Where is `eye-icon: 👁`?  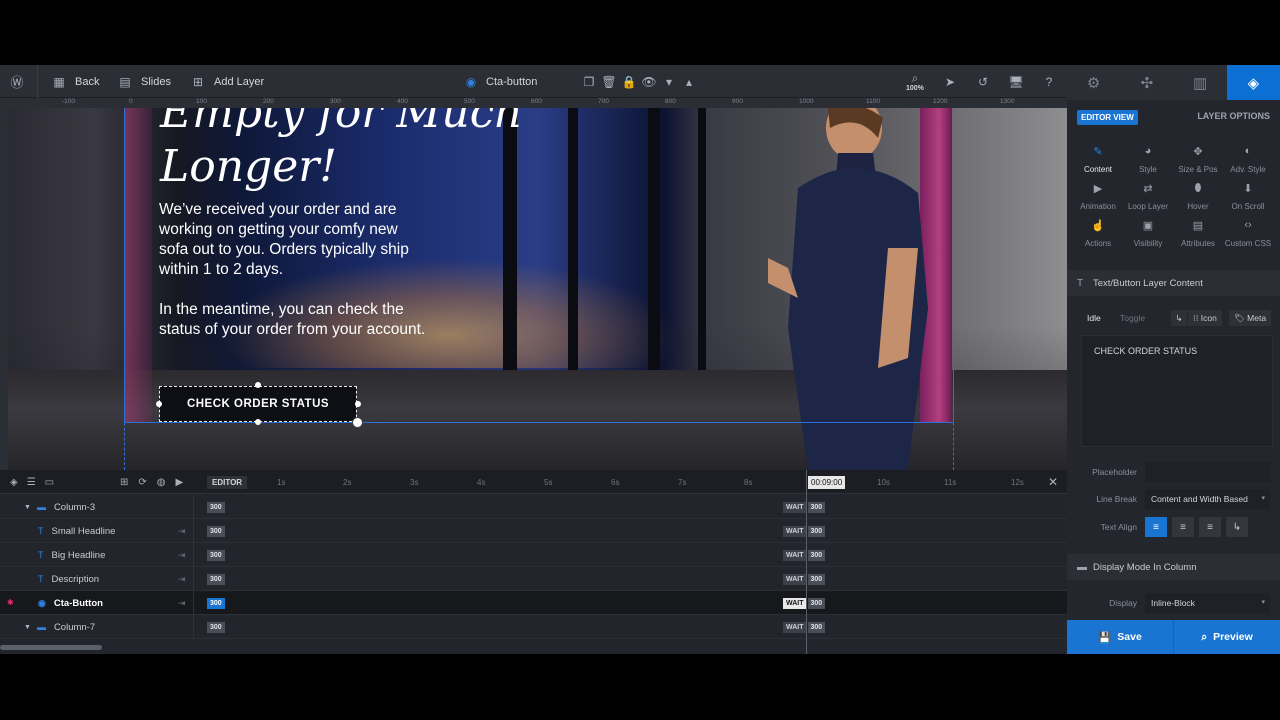
eye-icon: 👁 is located at coordinates (648, 82).